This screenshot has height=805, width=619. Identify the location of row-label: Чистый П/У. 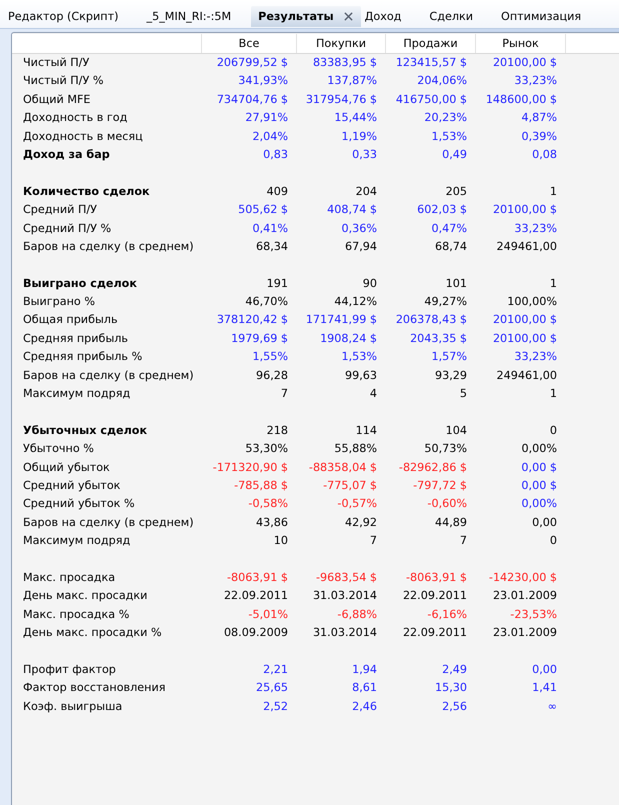
(56, 63).